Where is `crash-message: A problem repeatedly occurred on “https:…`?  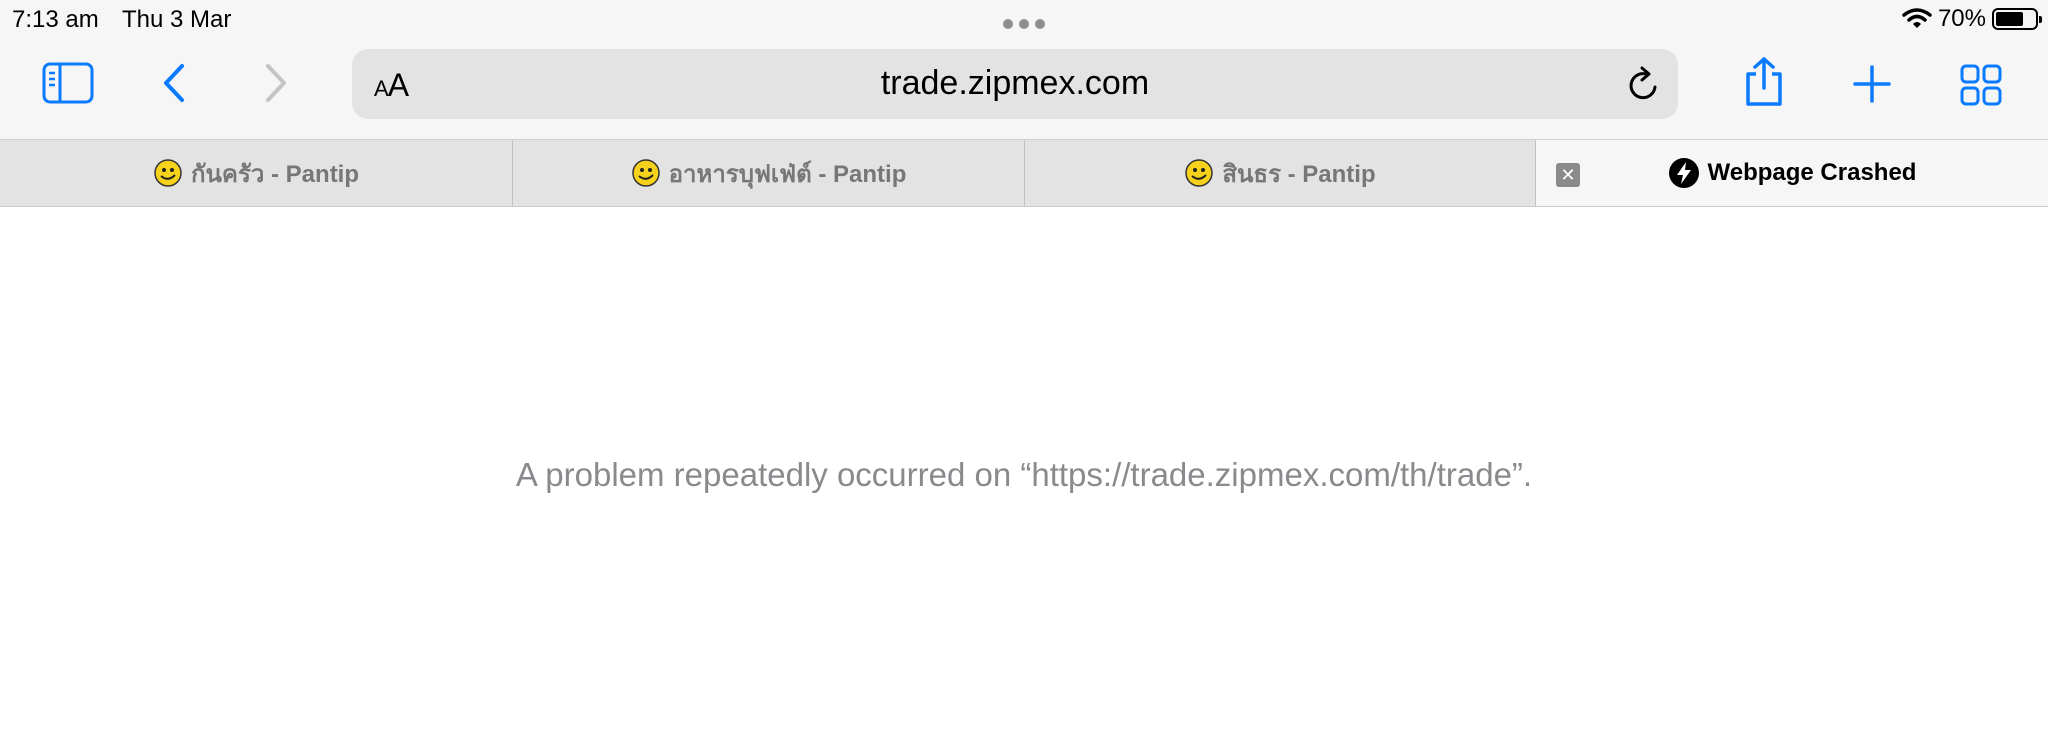
crash-message: A problem repeatedly occurred on “https:… is located at coordinates (1024, 474).